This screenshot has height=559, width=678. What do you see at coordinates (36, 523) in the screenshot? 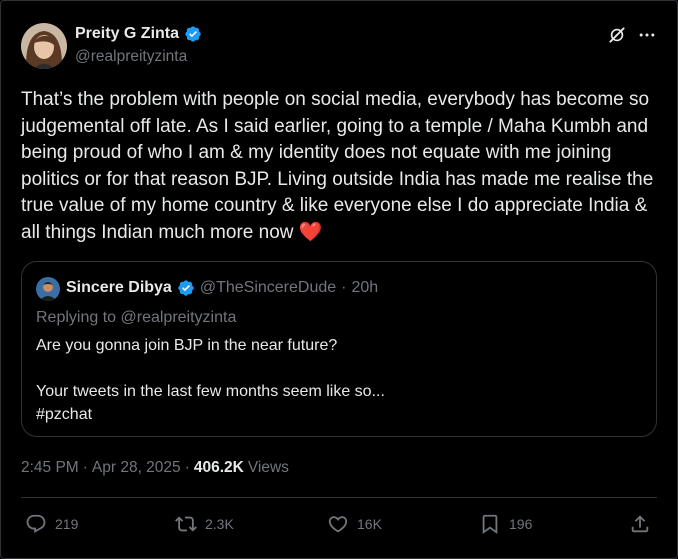
I see `reply-icon` at bounding box center [36, 523].